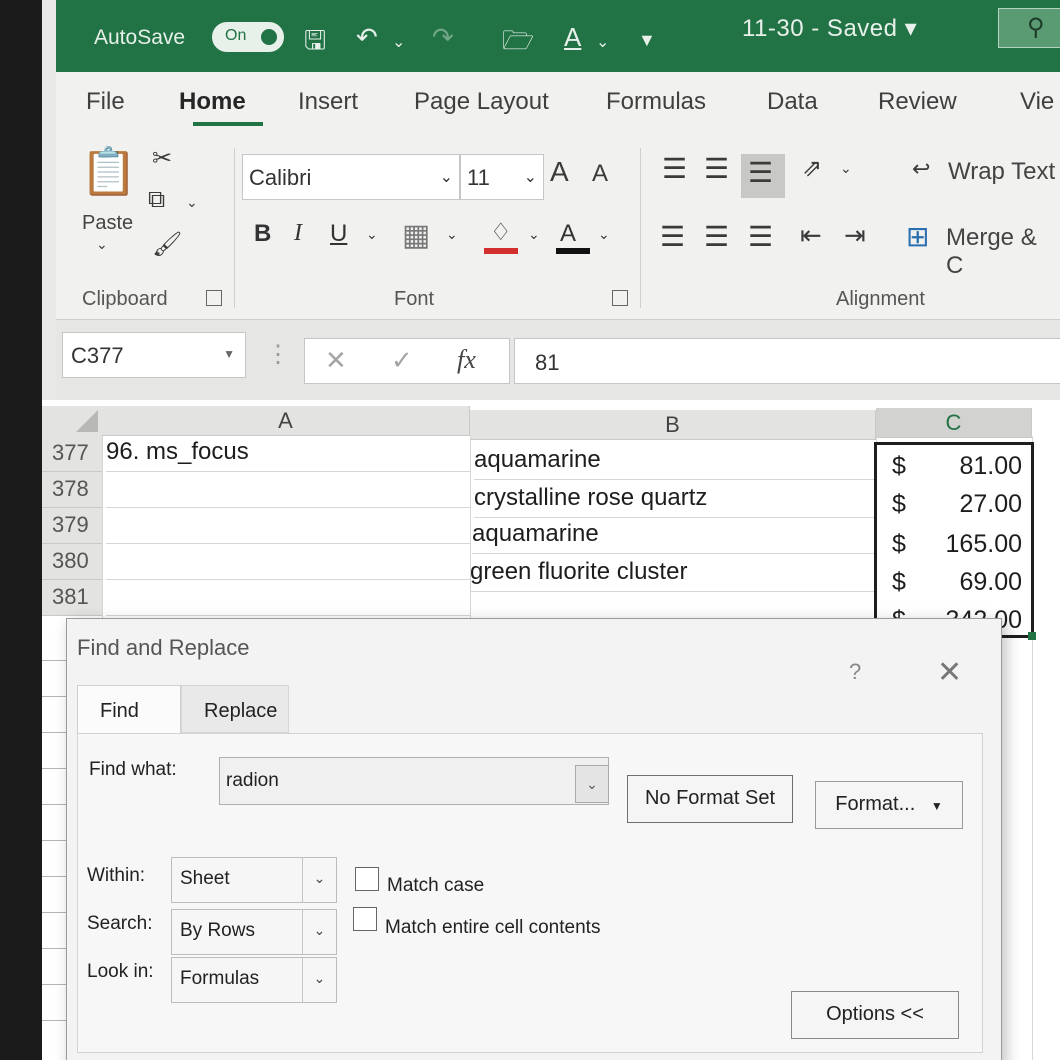  What do you see at coordinates (600, 174) in the screenshot?
I see `shrink-font-icon: A` at bounding box center [600, 174].